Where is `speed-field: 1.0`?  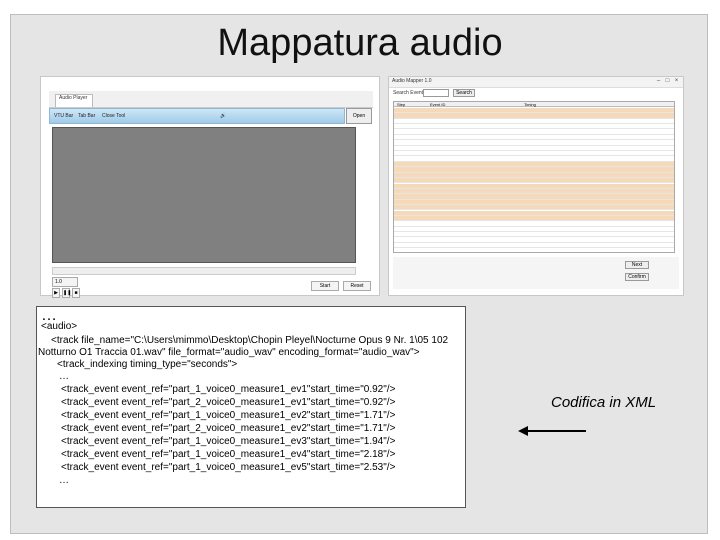 speed-field: 1.0 is located at coordinates (65, 282).